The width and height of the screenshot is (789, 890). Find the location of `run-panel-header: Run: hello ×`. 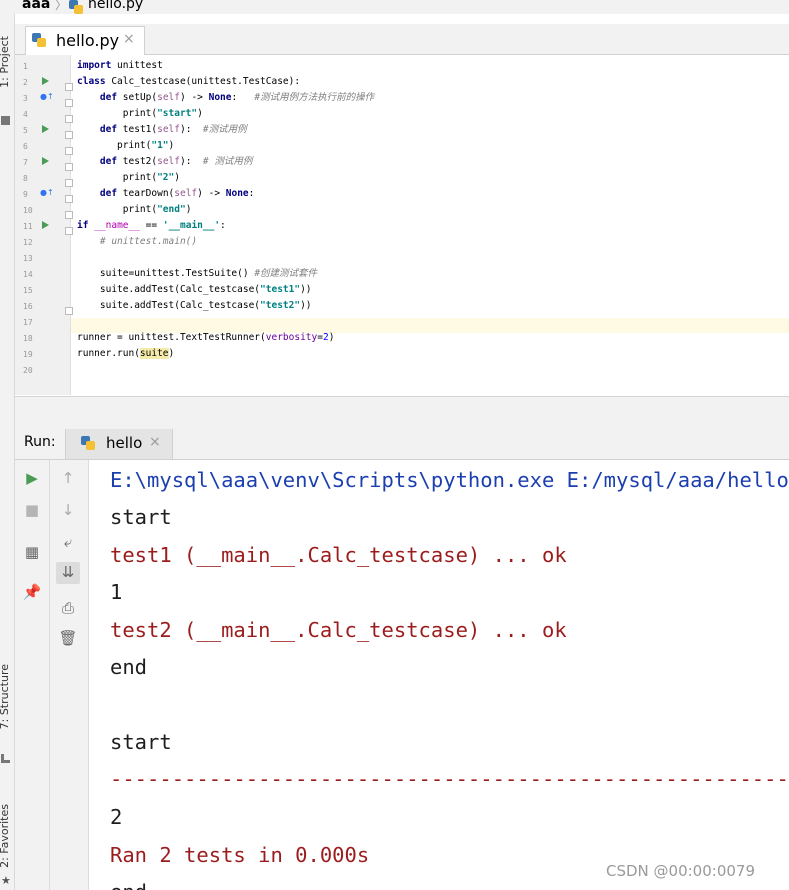

run-panel-header: Run: hello × is located at coordinates (402, 444).